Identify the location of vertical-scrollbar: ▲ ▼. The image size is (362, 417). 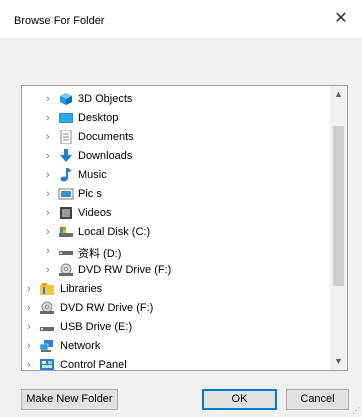
(338, 228).